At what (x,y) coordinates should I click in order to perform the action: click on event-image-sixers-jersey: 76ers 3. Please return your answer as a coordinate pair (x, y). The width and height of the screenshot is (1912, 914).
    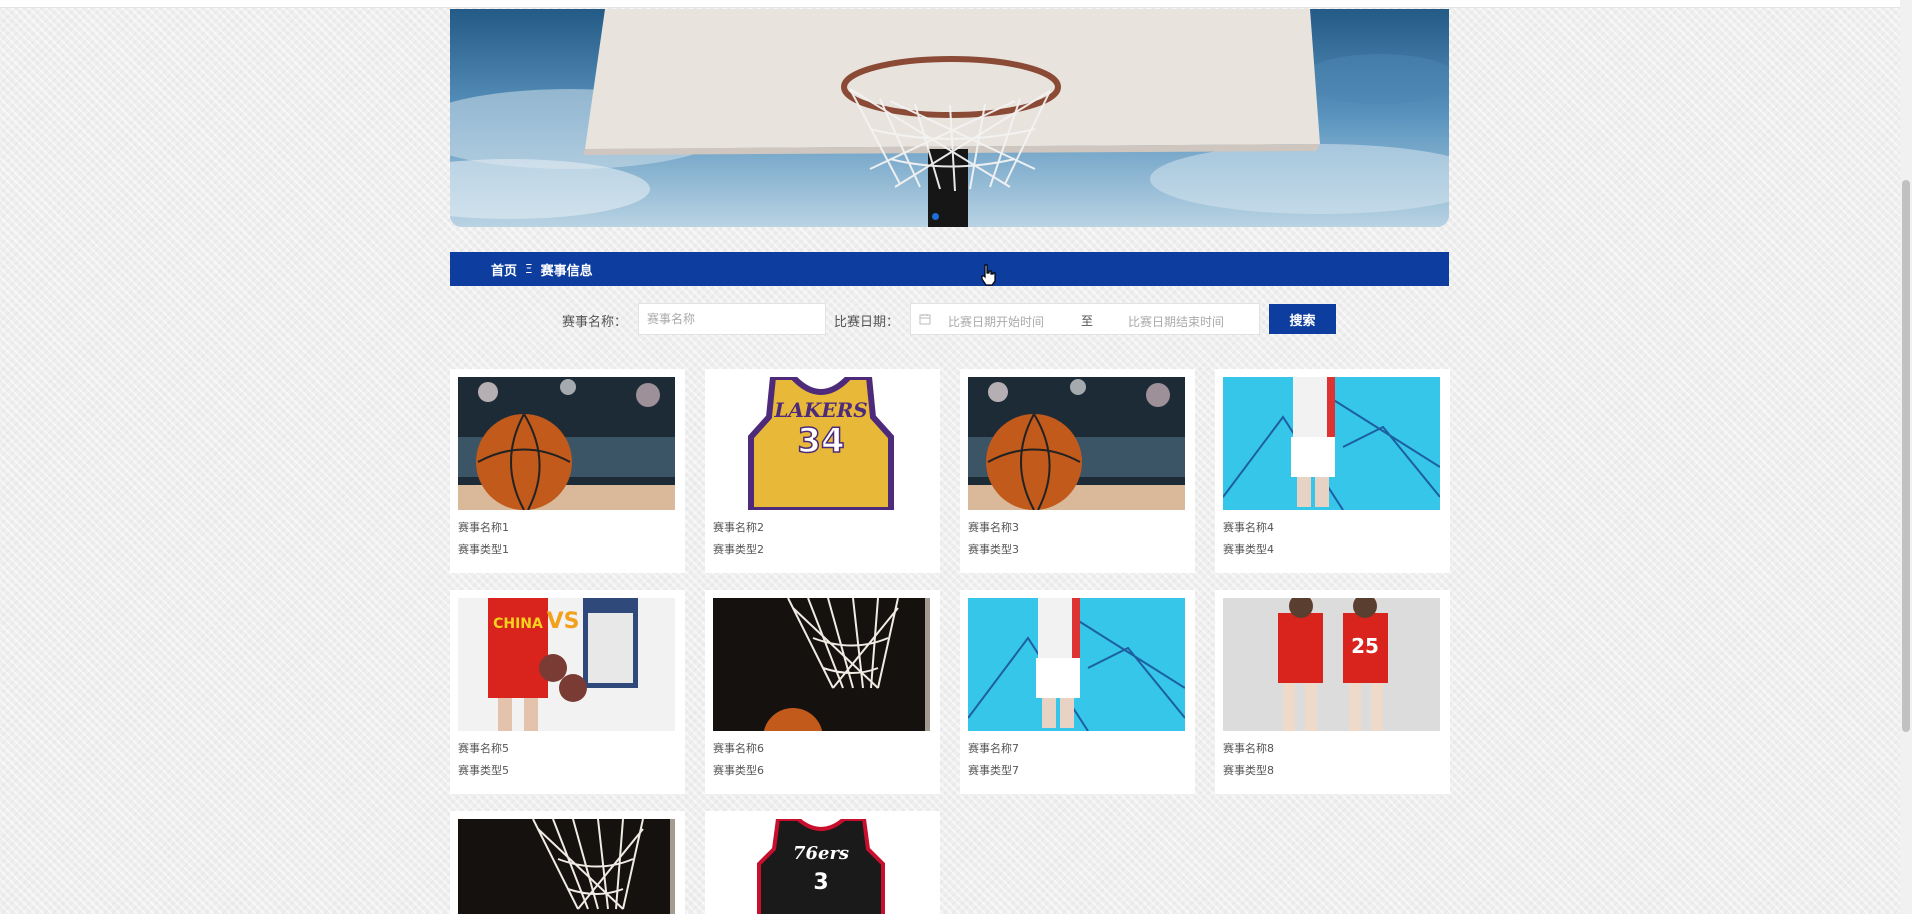
    Looking at the image, I should click on (821, 866).